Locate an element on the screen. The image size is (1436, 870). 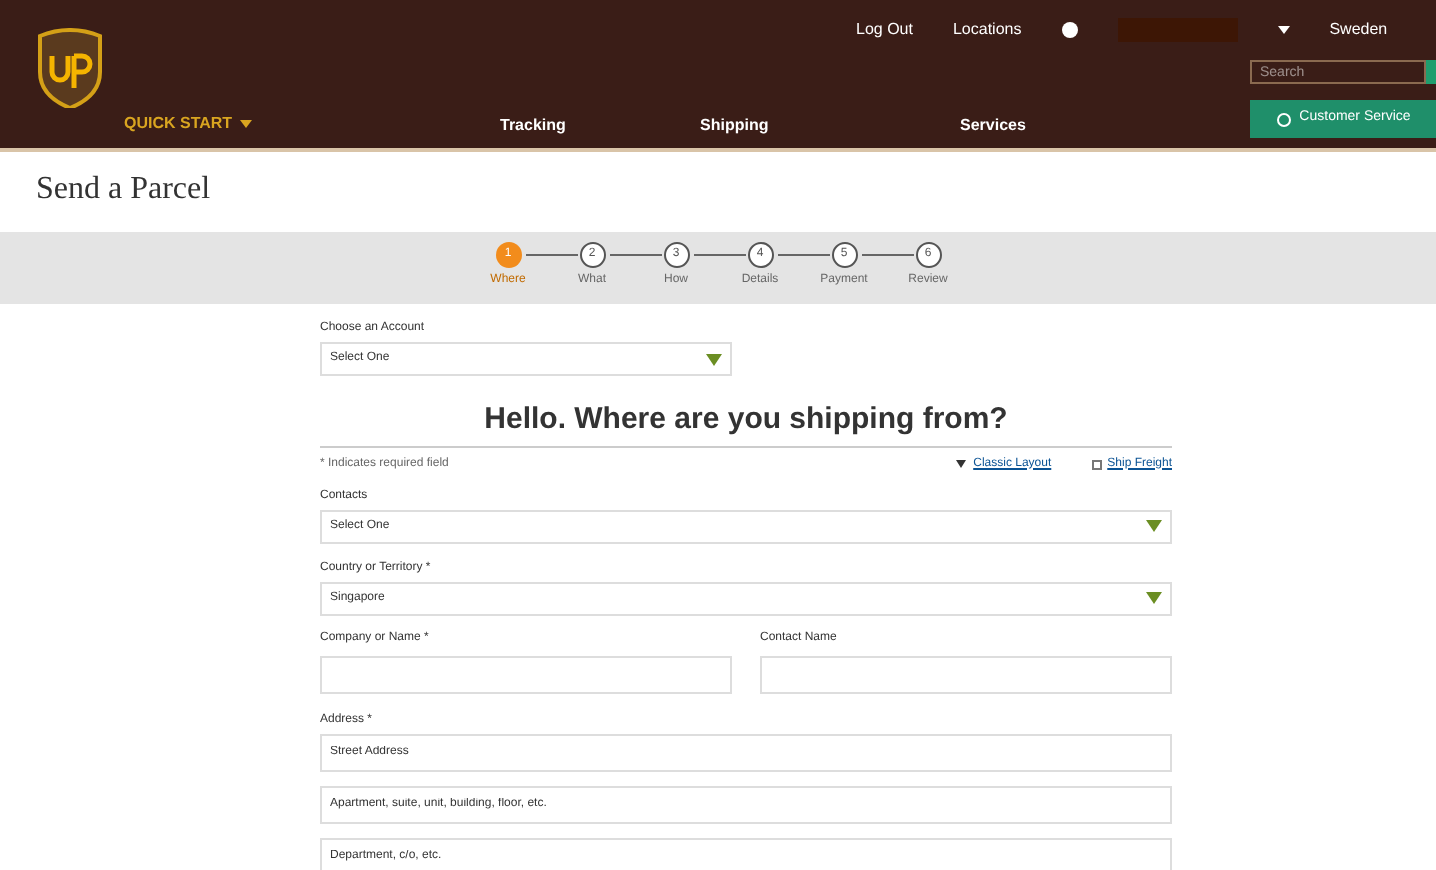
search-button is located at coordinates (1431, 72).